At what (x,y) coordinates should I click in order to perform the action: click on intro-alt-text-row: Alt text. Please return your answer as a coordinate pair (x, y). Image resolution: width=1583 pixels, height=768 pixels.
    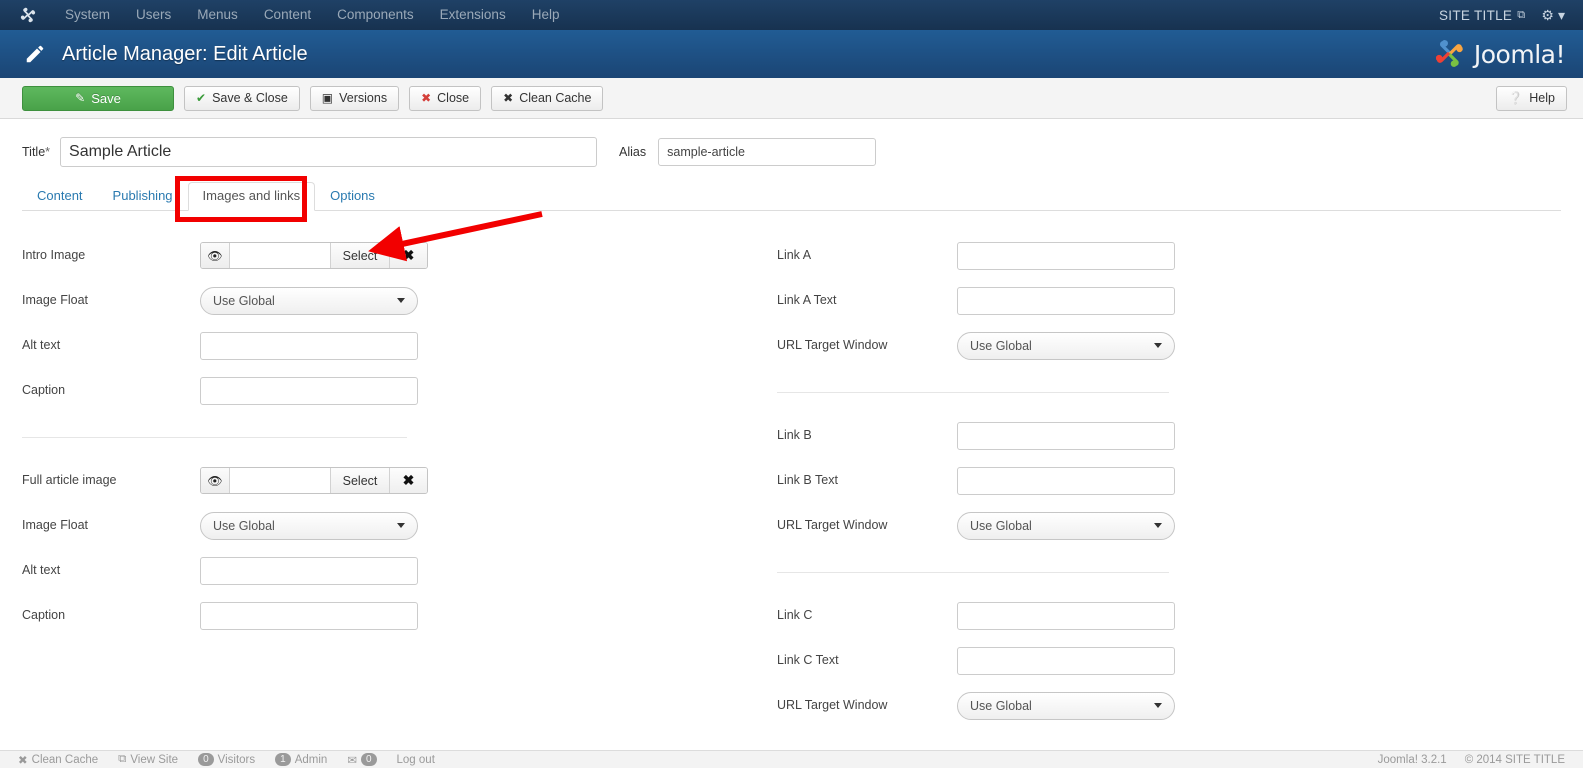
    Looking at the image, I should click on (399, 345).